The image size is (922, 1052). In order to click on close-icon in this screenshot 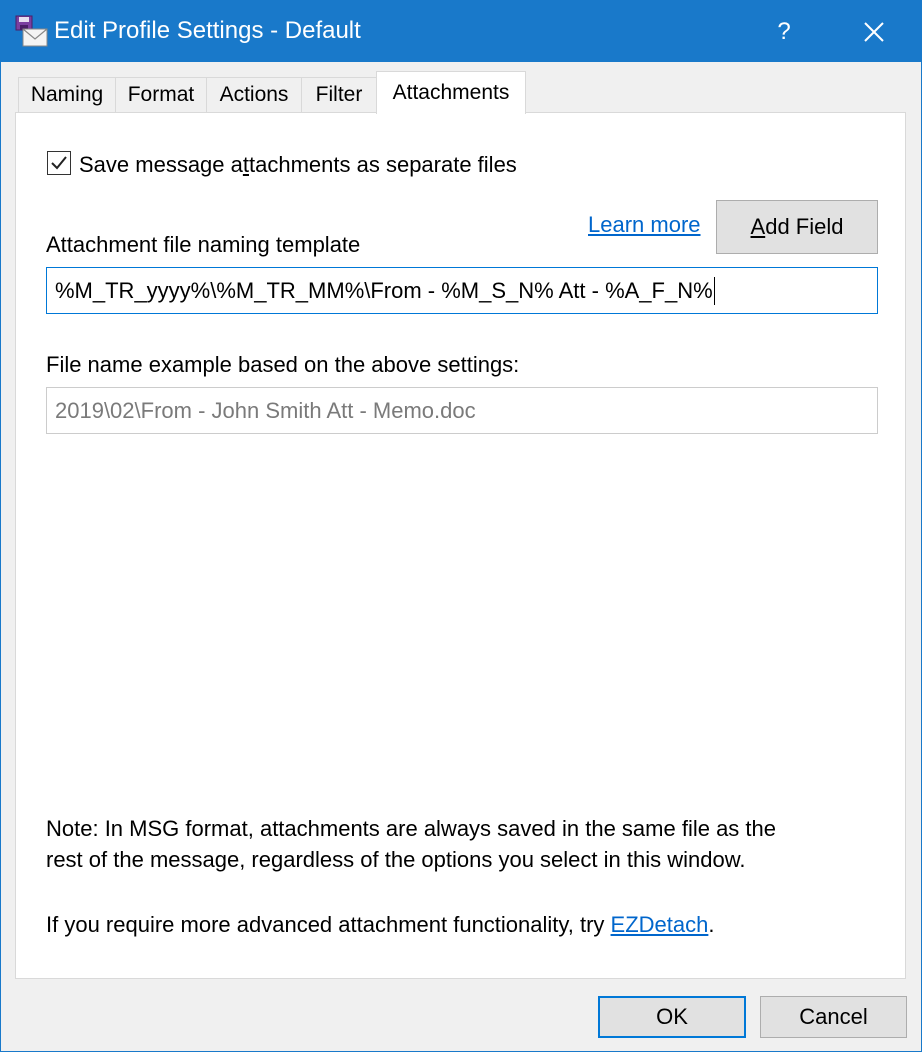, I will do `click(874, 31)`.